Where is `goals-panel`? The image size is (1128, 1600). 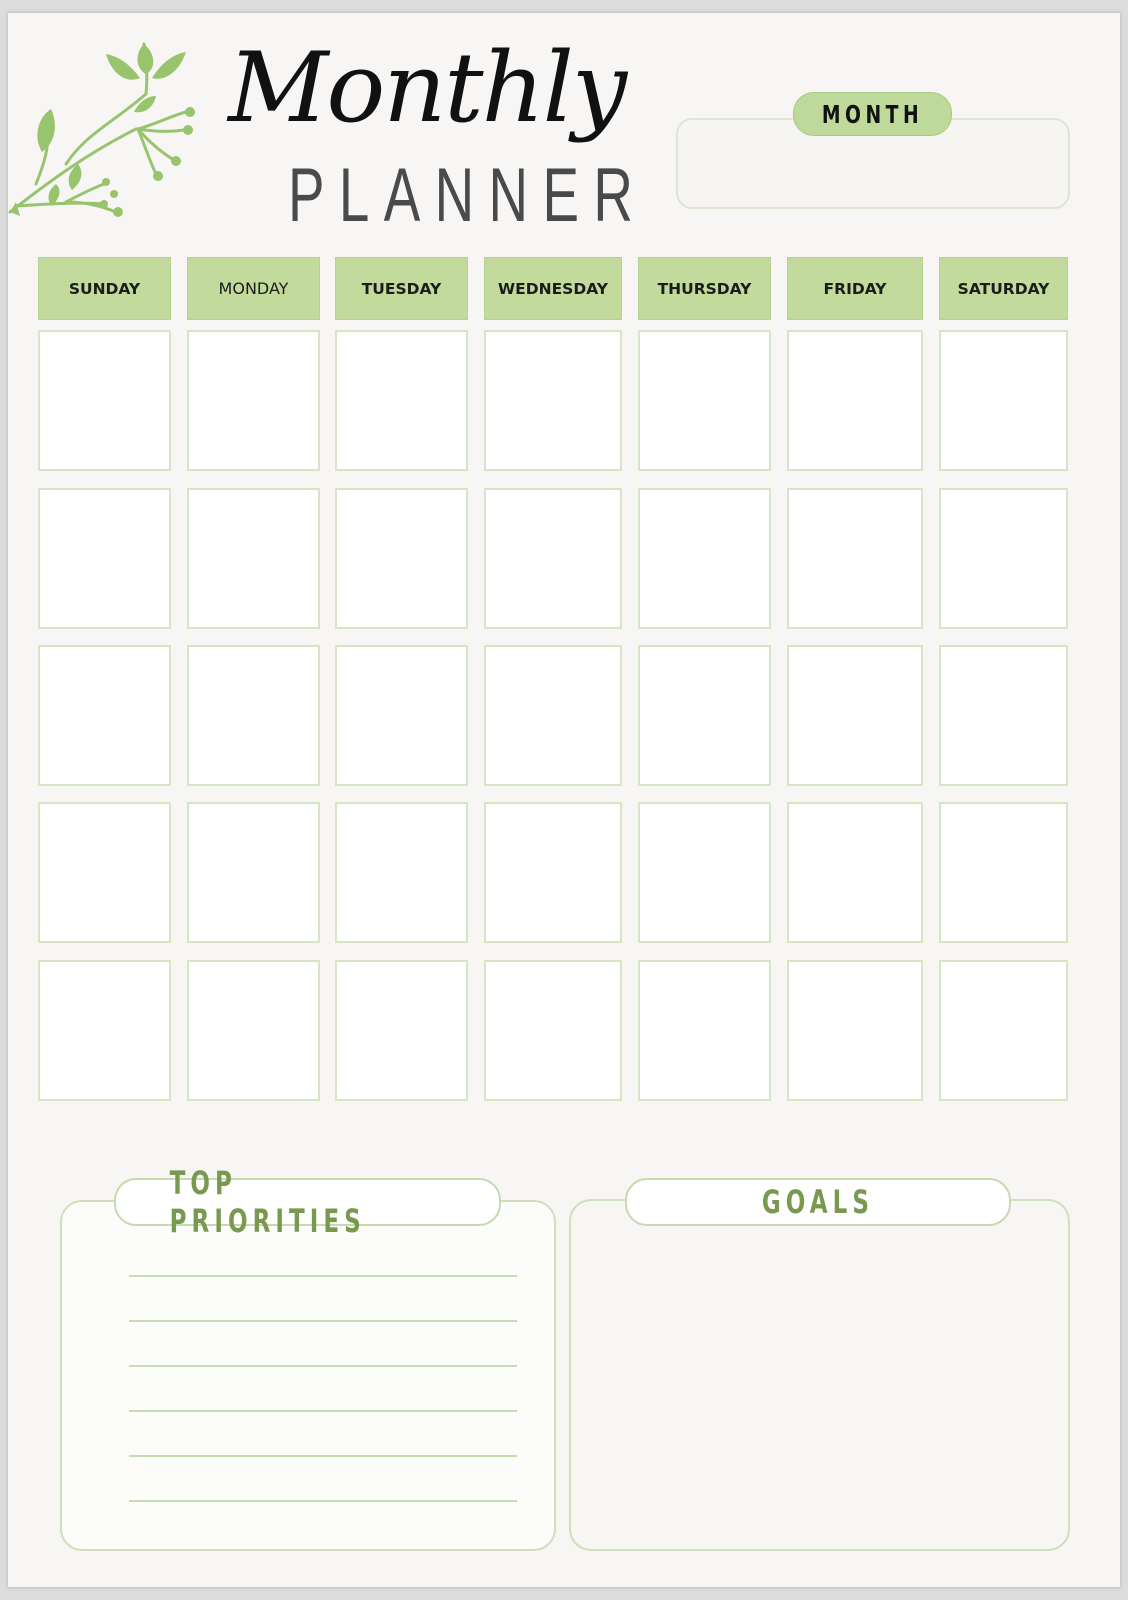 goals-panel is located at coordinates (819, 1375).